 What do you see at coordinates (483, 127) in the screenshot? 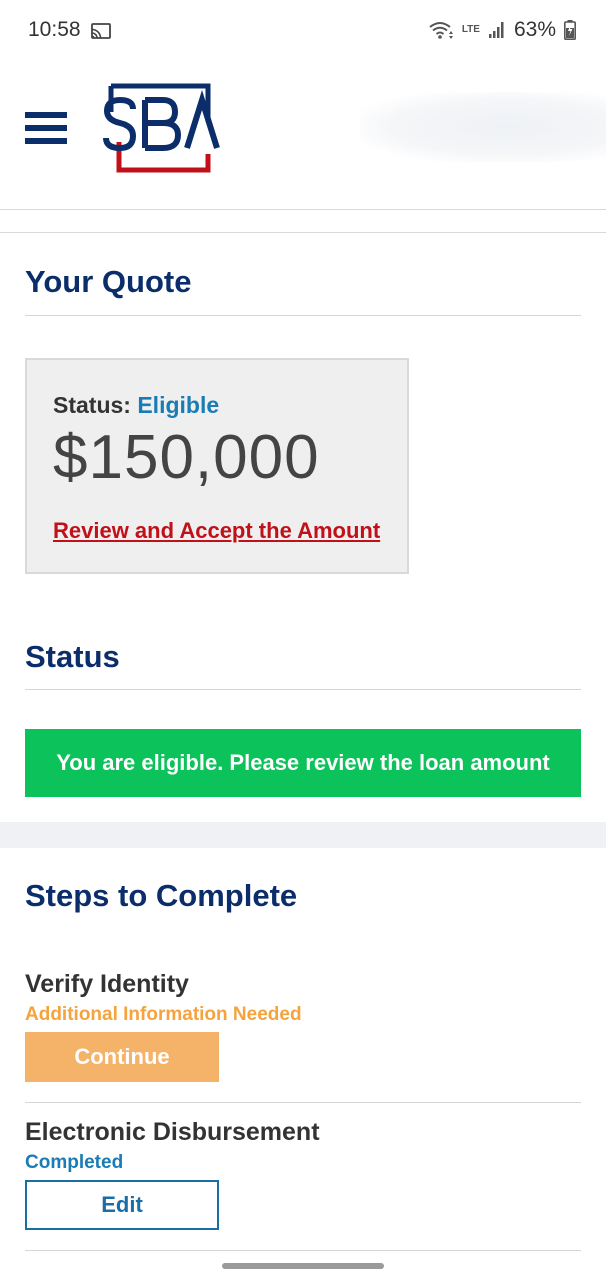
I see `user-name-redacted` at bounding box center [483, 127].